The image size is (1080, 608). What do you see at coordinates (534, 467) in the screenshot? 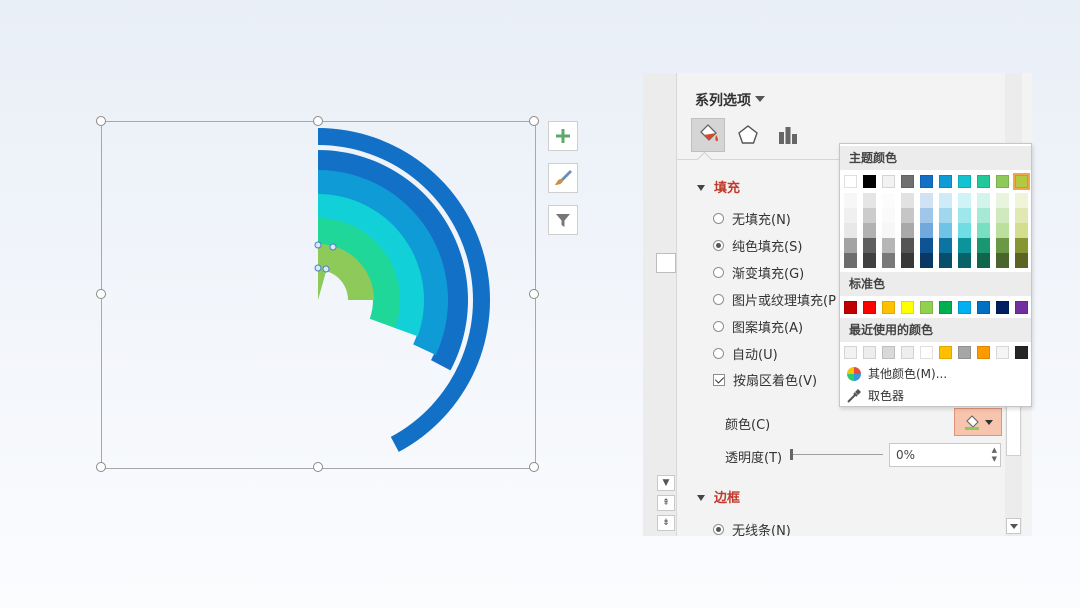
I see `resize-handle-bottom-right` at bounding box center [534, 467].